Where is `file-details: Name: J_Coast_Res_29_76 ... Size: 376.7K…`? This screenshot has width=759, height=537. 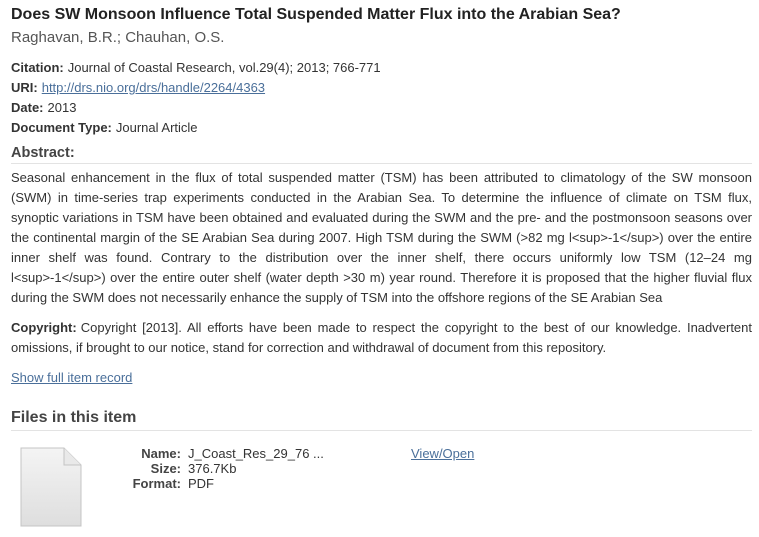
file-details: Name: J_Coast_Res_29_76 ... Size: 376.7K… is located at coordinates (226, 468).